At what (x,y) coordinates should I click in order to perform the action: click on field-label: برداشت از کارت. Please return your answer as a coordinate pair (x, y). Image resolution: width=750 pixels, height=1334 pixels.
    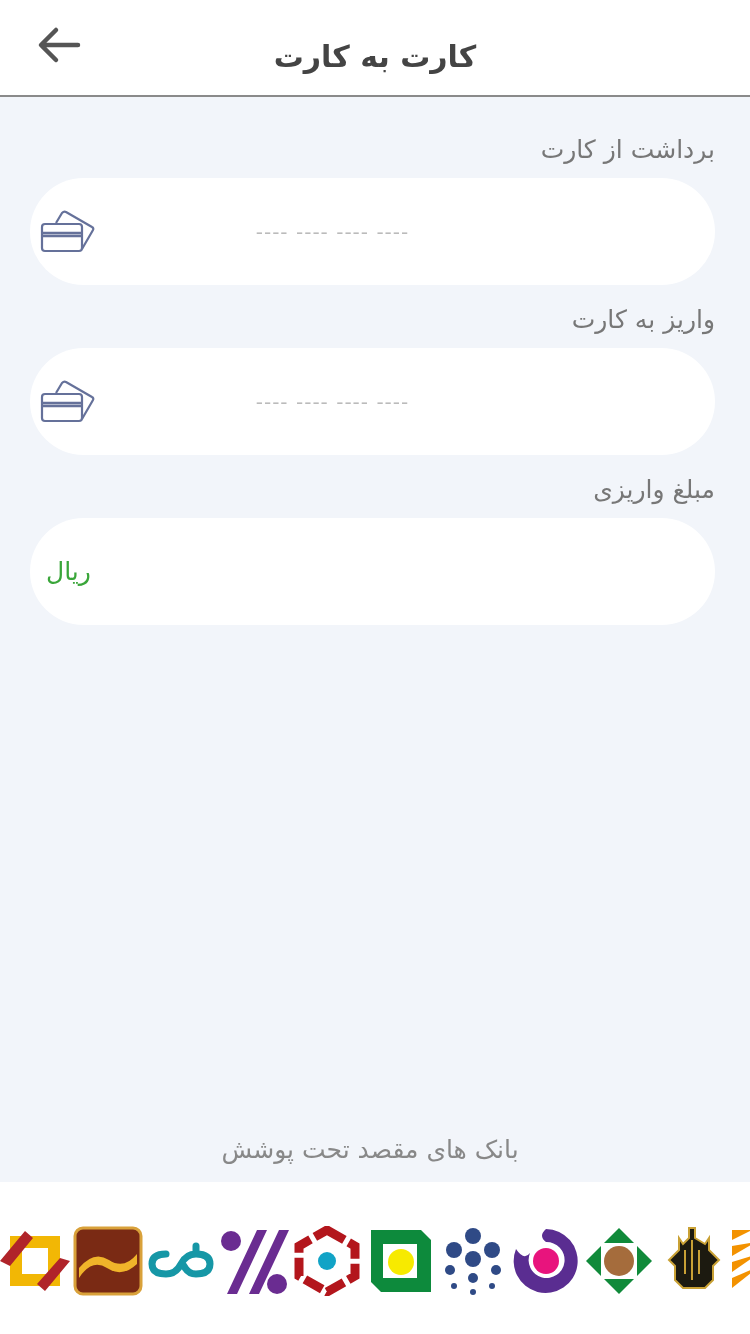
    Looking at the image, I should click on (627, 149).